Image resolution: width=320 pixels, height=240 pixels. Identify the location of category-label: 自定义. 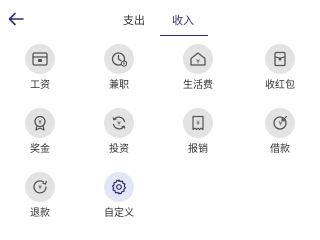
(119, 213).